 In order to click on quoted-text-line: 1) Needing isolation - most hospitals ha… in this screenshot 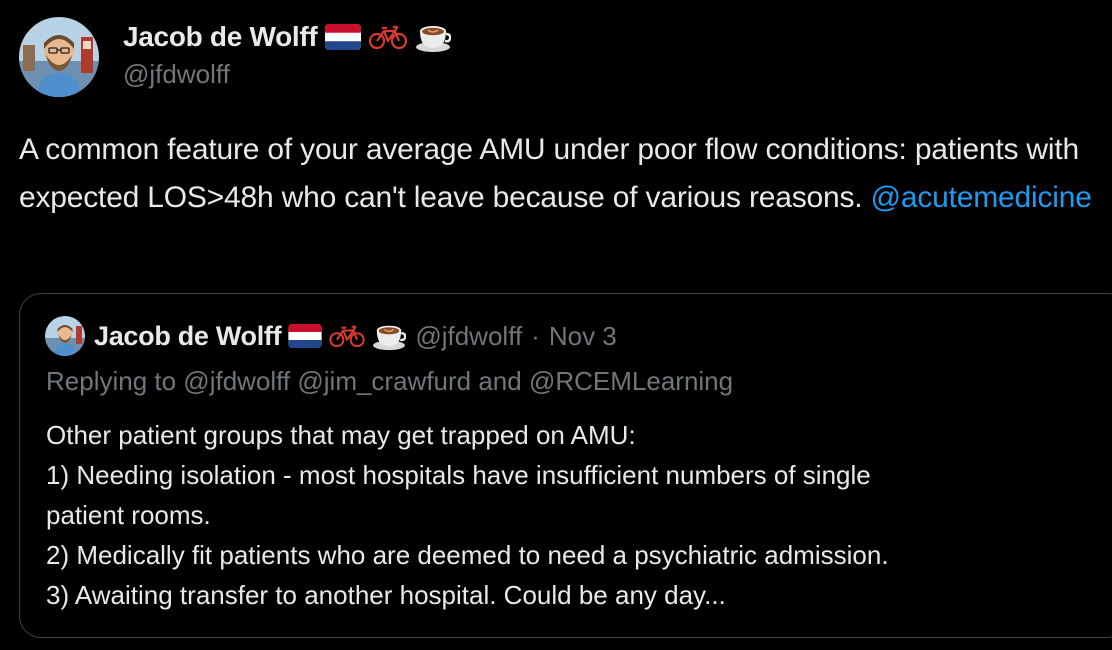, I will do `click(458, 475)`.